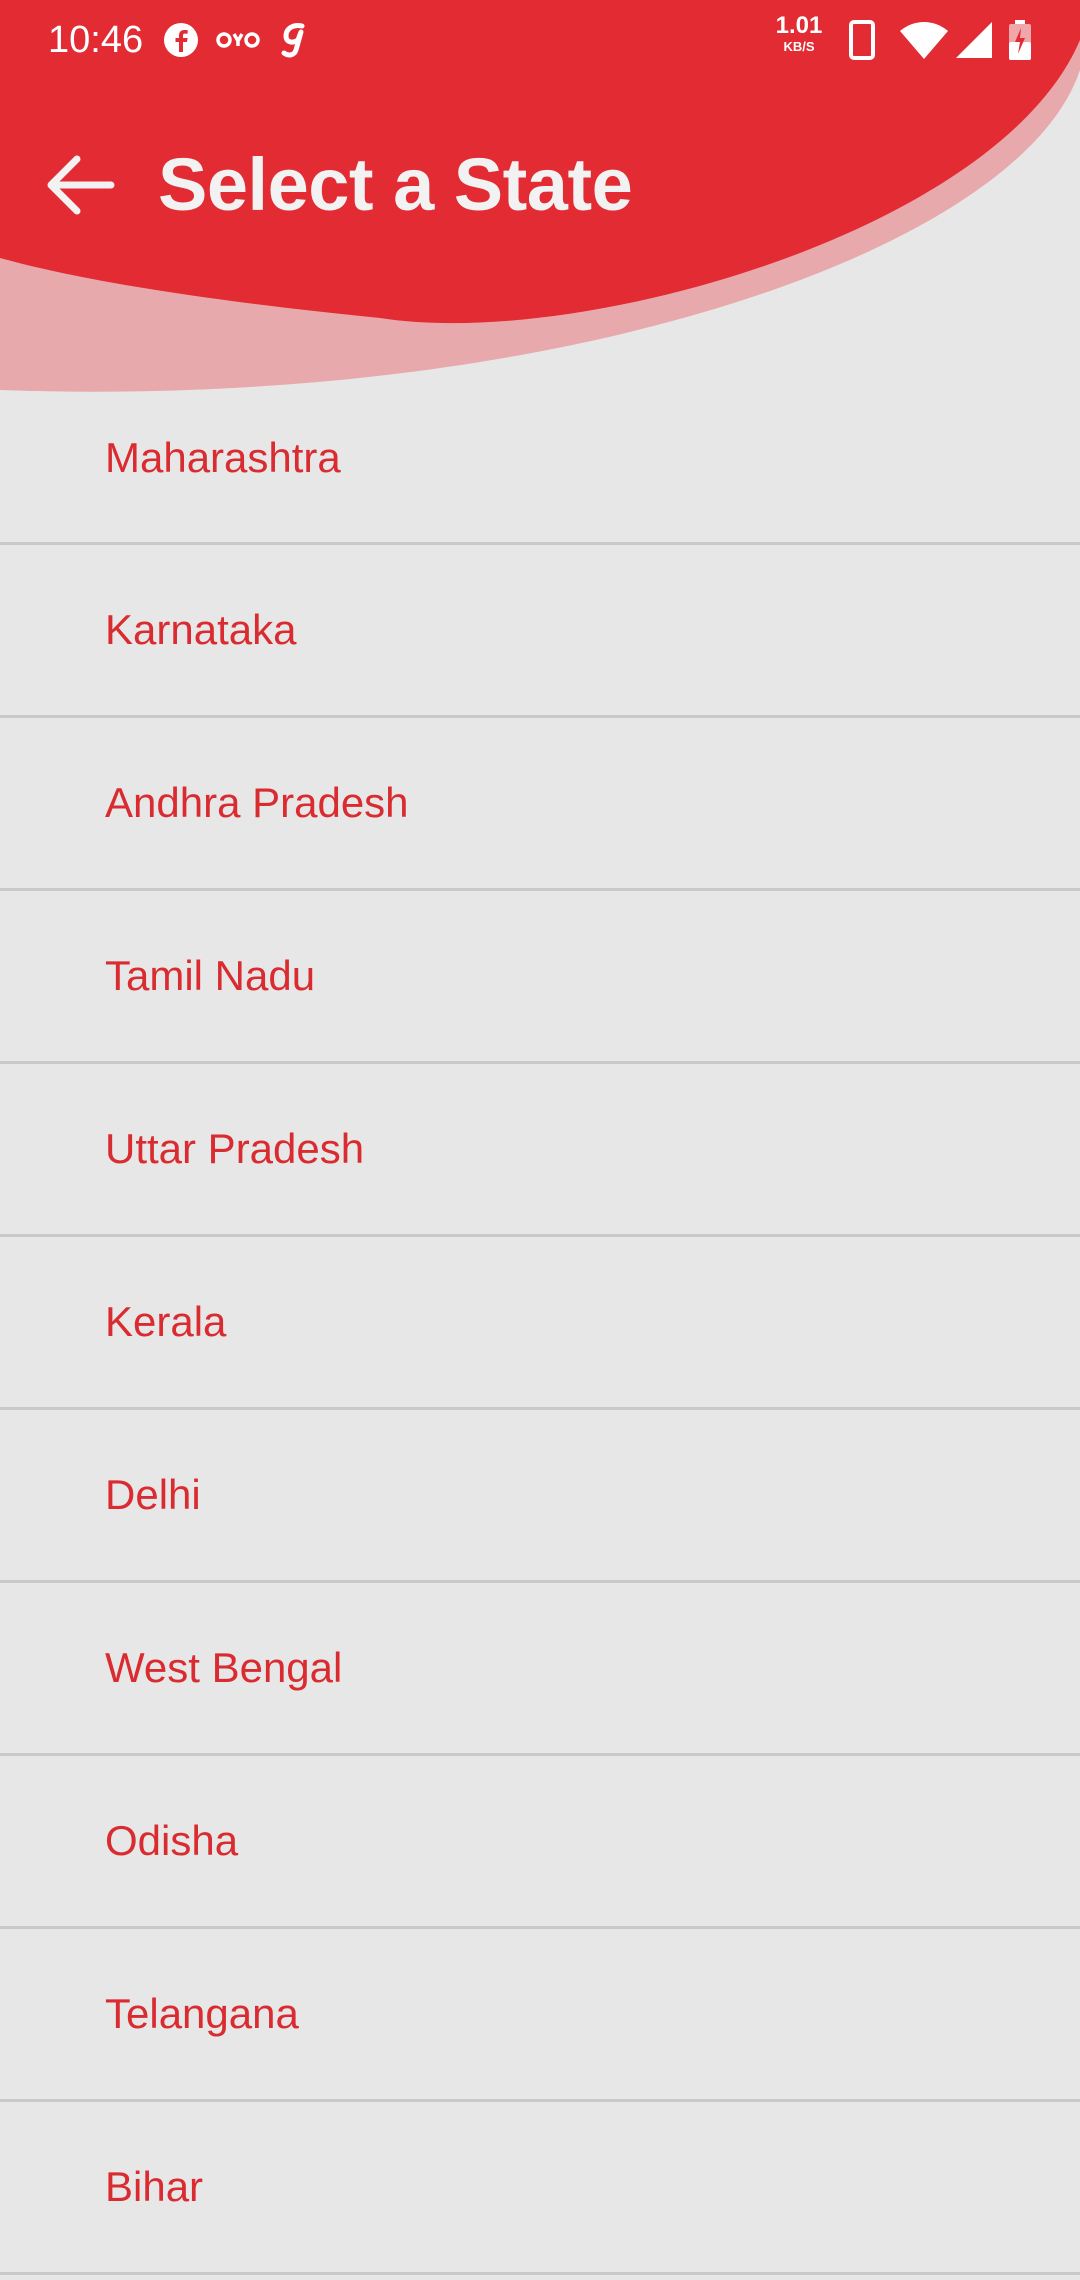 This screenshot has height=2280, width=1080. I want to click on network-speed: 1.01 KB/S, so click(799, 33).